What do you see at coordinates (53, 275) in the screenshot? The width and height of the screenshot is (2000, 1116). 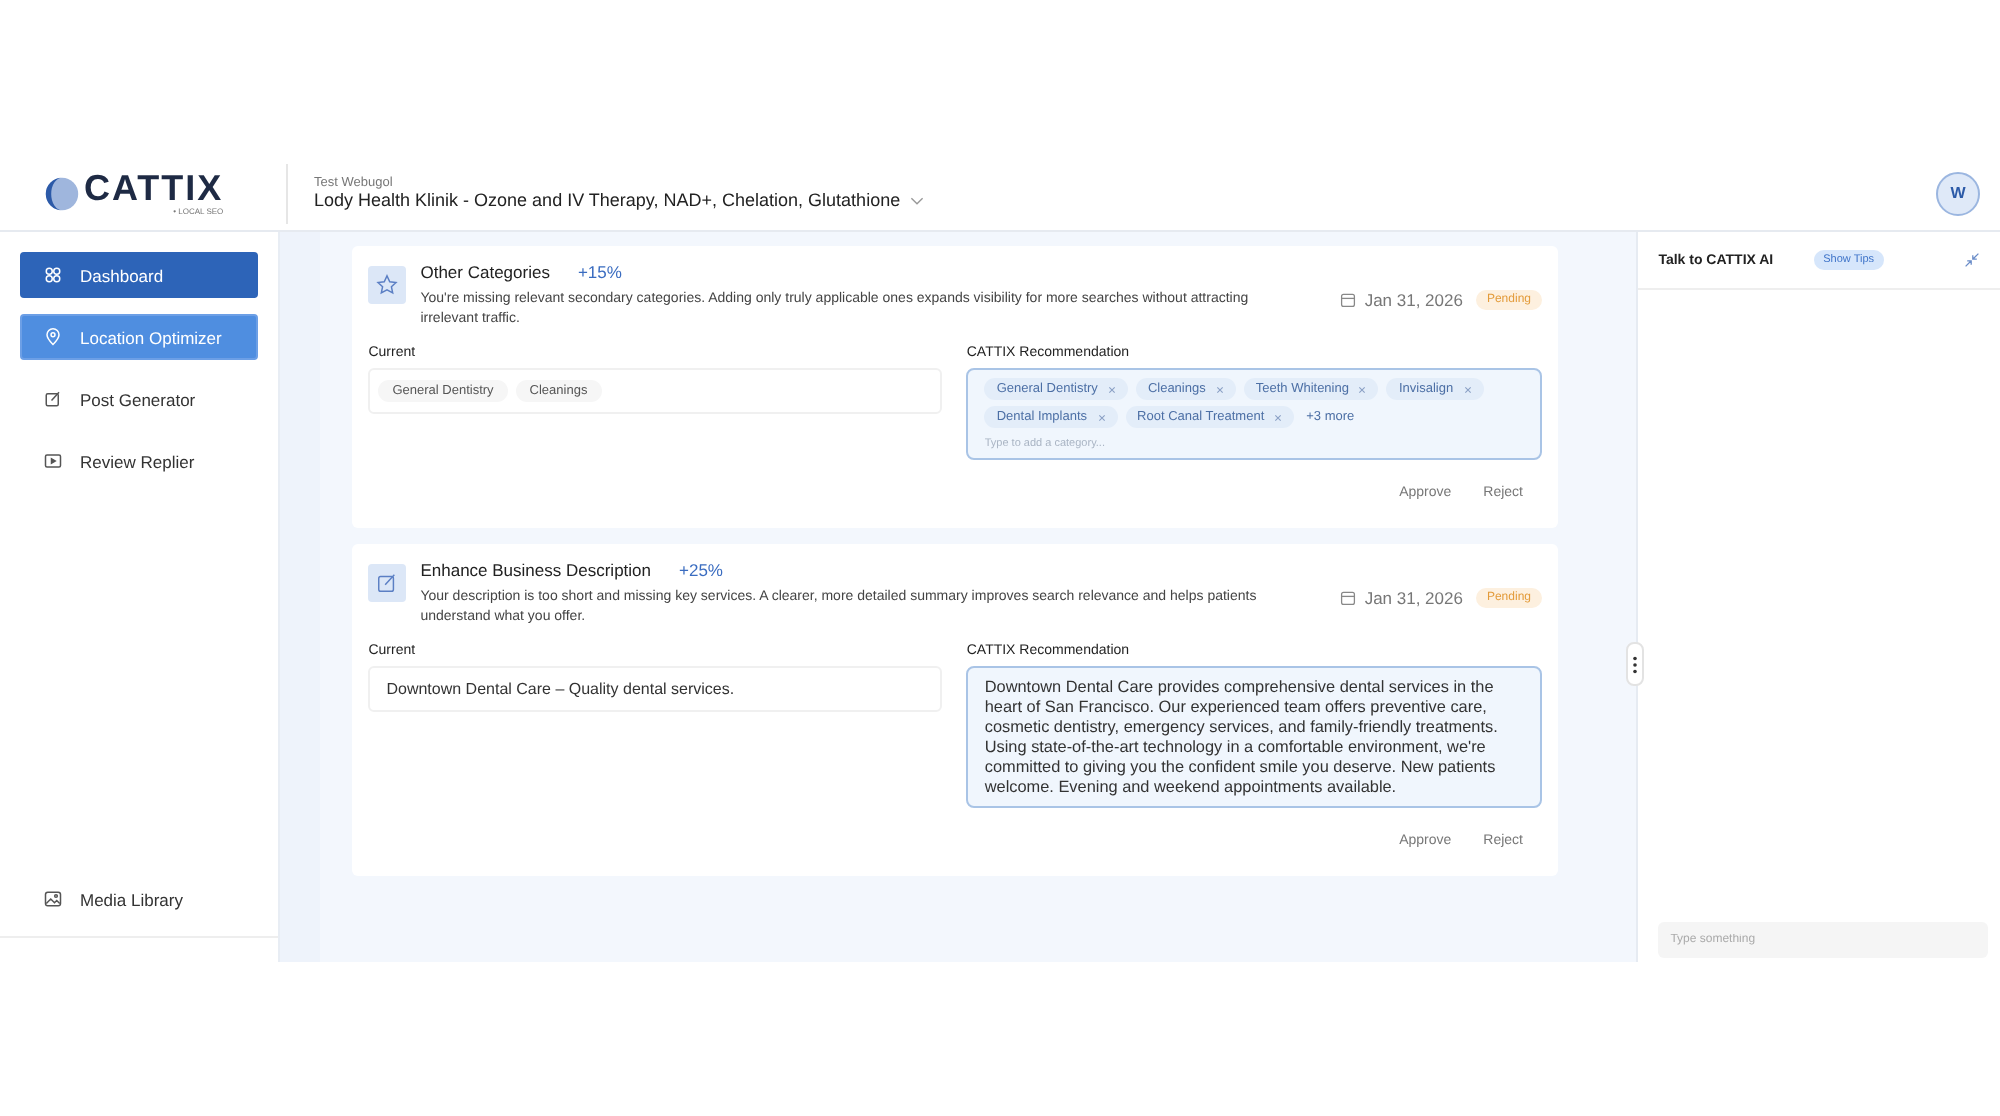 I see `grid-icon` at bounding box center [53, 275].